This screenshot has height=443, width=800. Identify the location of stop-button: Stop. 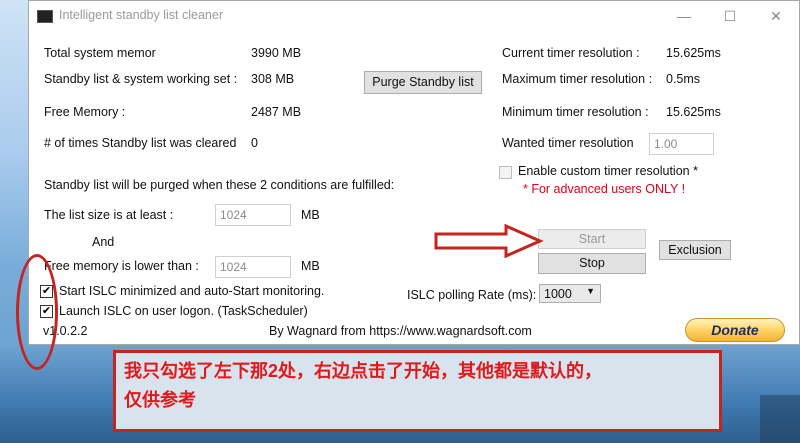
(592, 263).